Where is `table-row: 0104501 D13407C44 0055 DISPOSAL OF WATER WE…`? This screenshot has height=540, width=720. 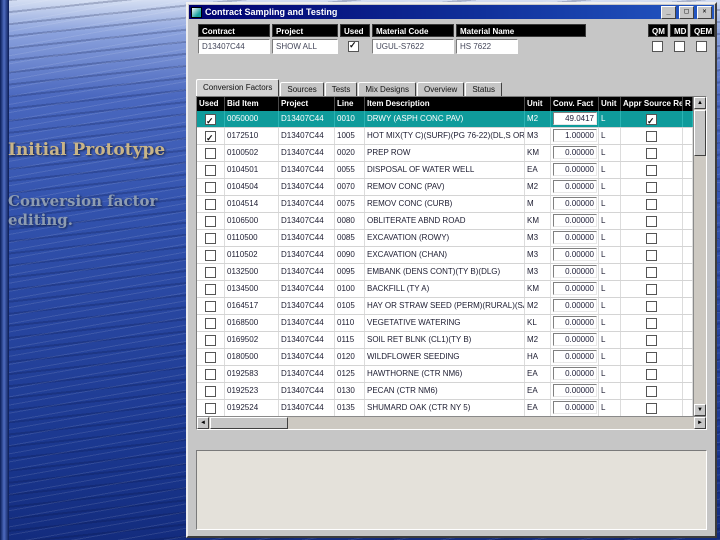
table-row: 0104501 D13407C44 0055 DISPOSAL OF WATER WE… is located at coordinates (445, 170).